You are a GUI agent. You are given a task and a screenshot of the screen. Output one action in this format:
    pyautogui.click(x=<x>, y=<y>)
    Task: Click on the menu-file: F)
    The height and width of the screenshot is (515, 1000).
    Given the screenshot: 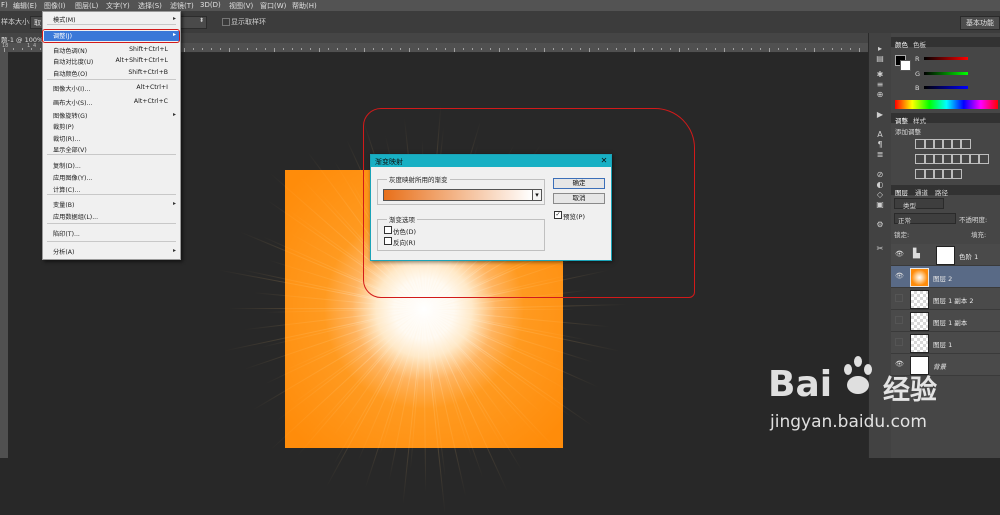 What is the action you would take?
    pyautogui.click(x=4, y=5)
    